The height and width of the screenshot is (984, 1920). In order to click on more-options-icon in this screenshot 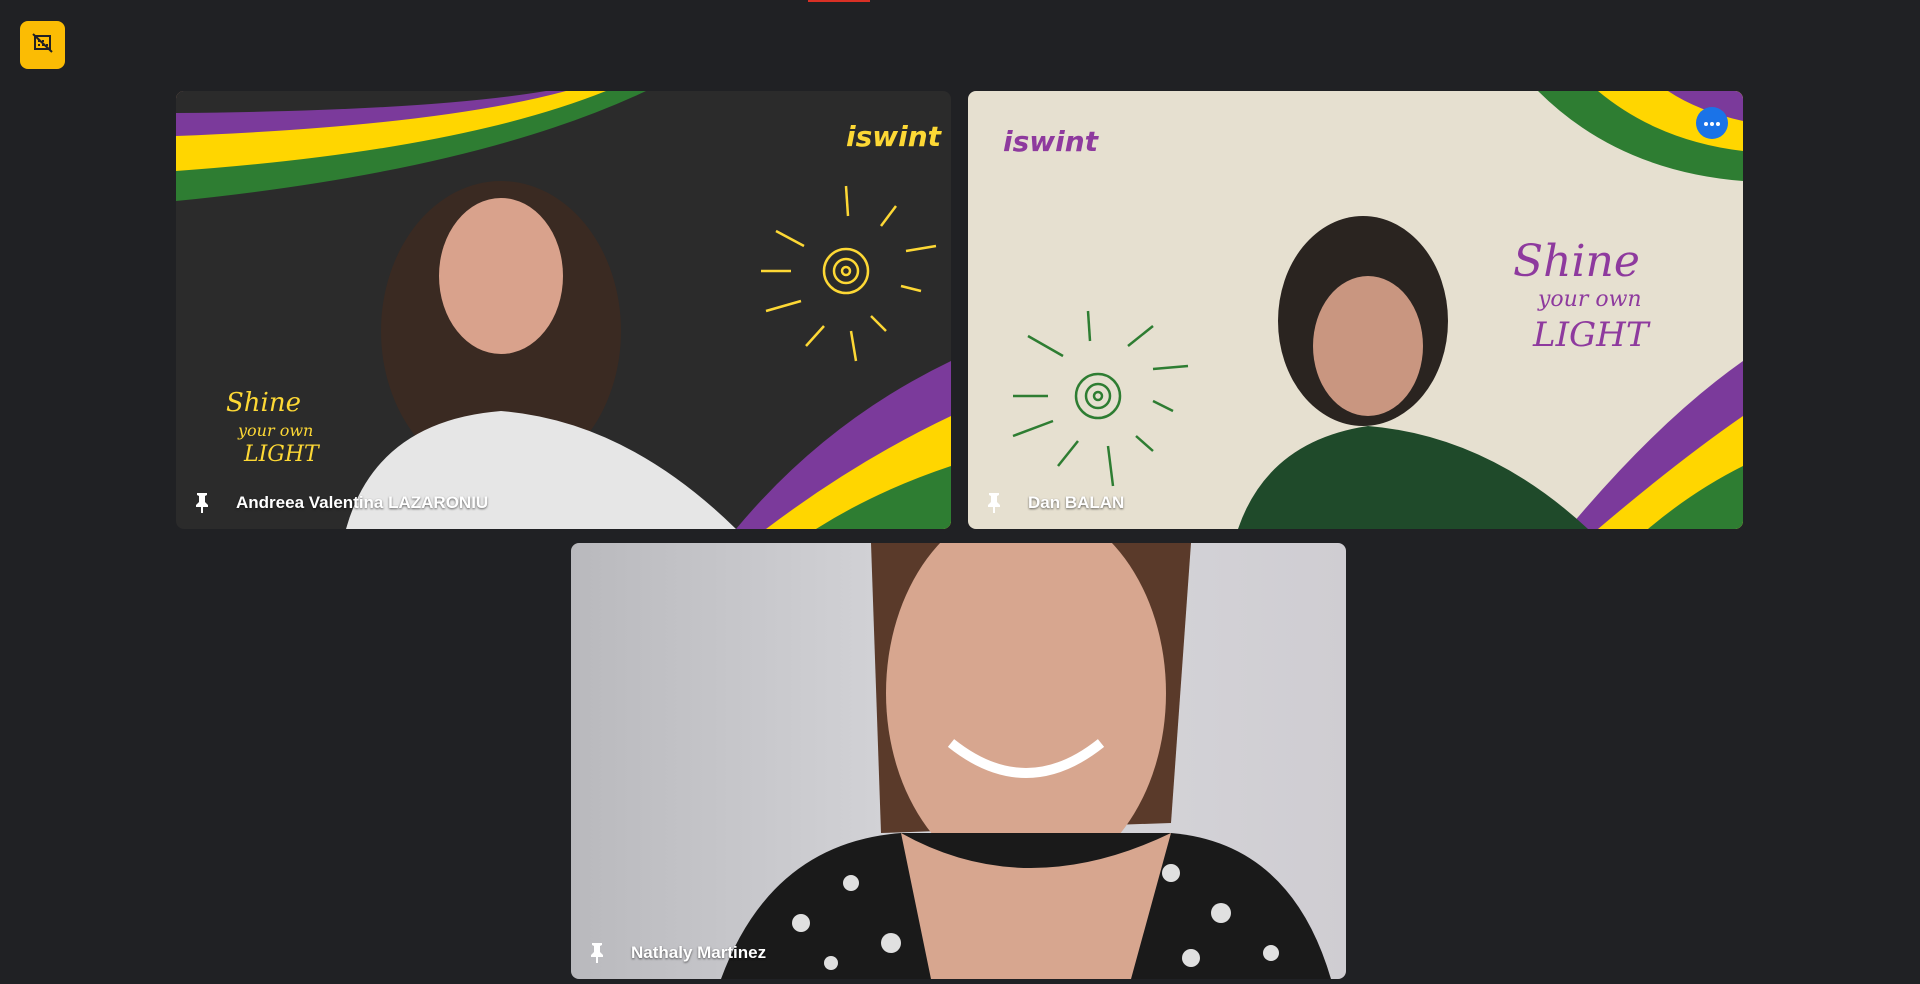, I will do `click(1712, 123)`.